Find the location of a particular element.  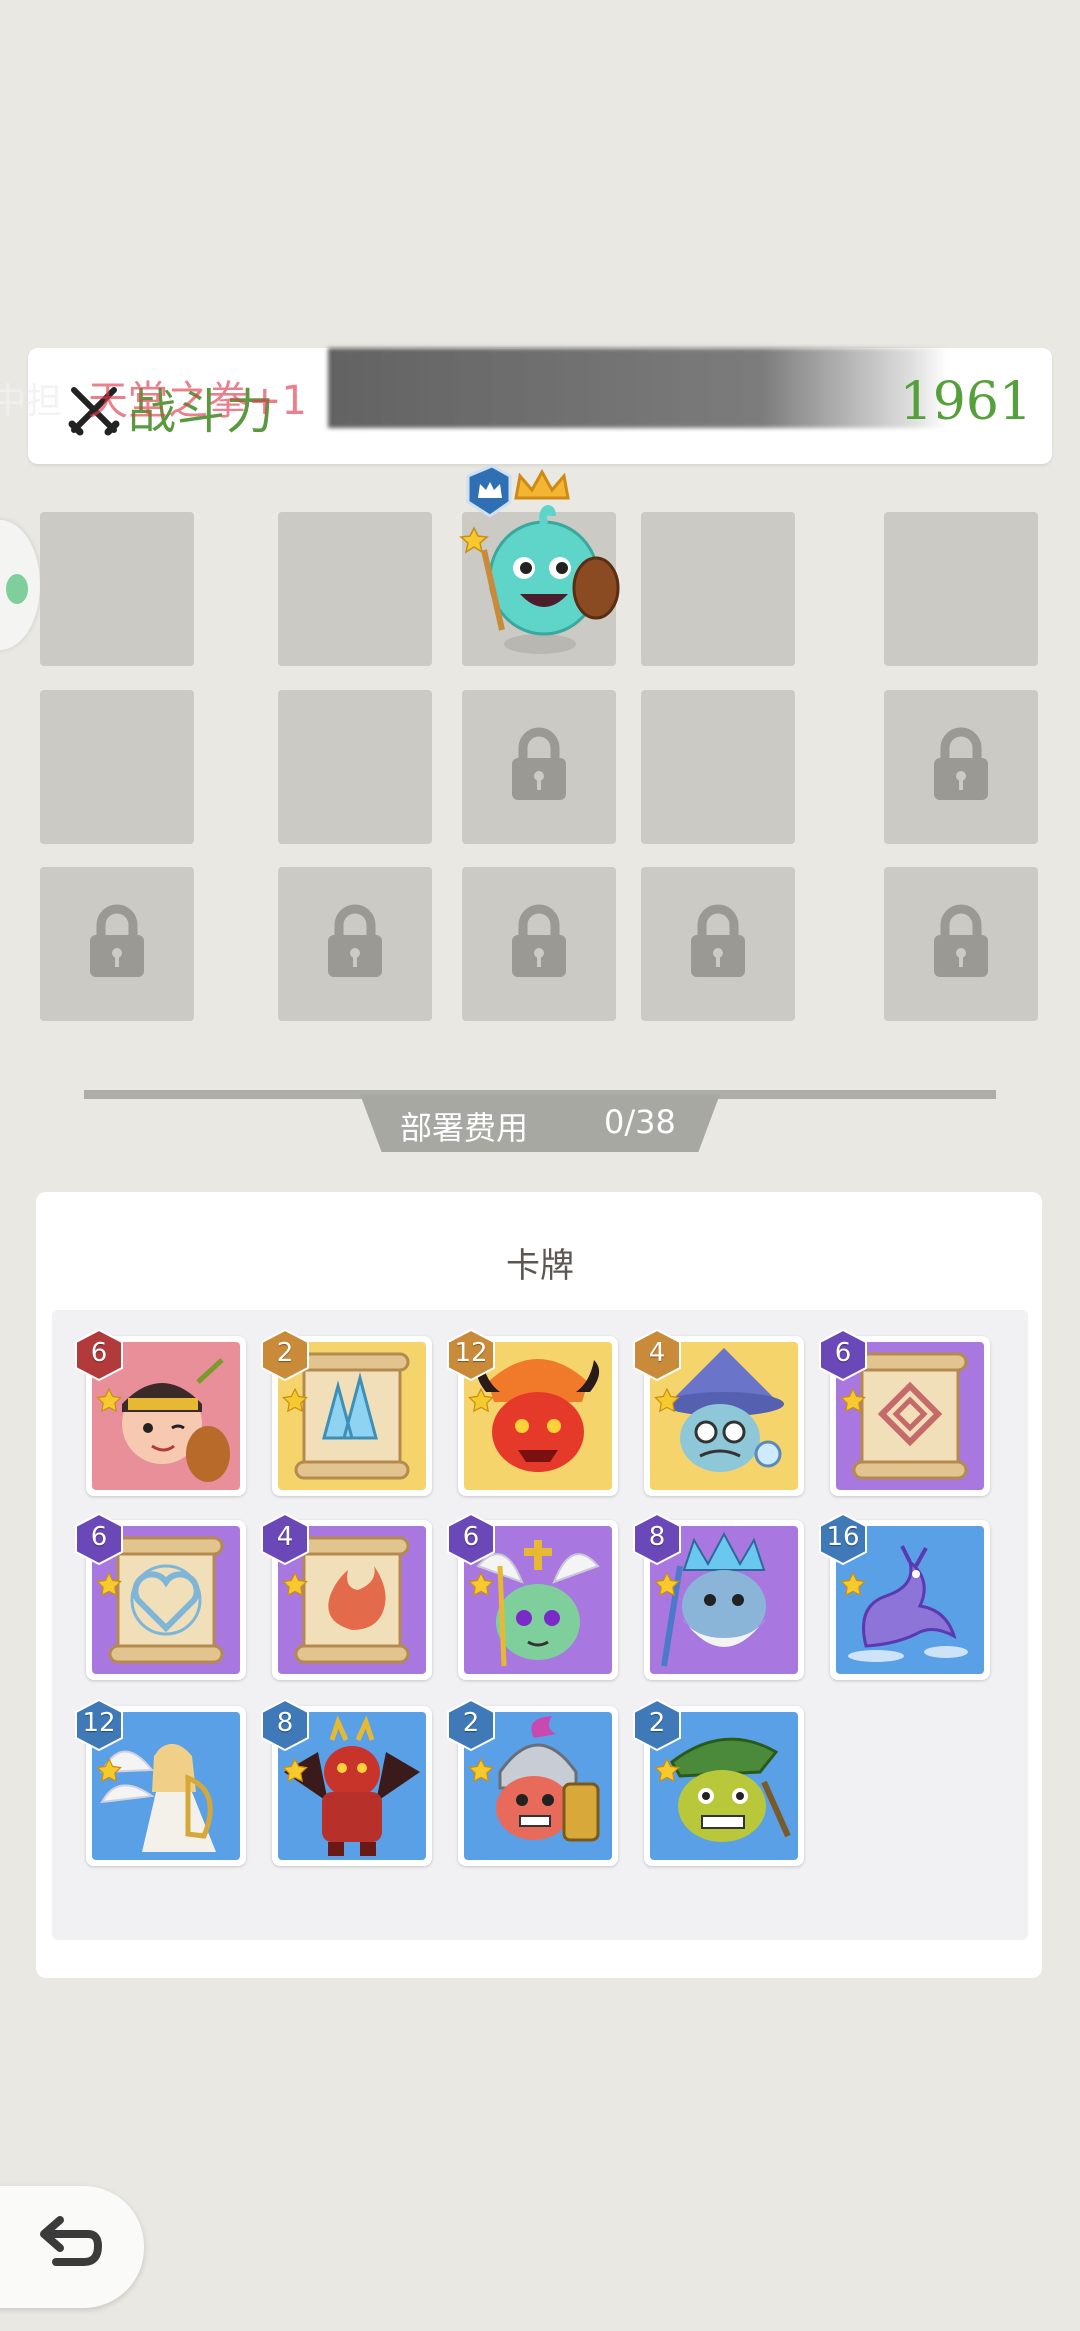

card-winged-priest: 6 is located at coordinates (532, 1596).